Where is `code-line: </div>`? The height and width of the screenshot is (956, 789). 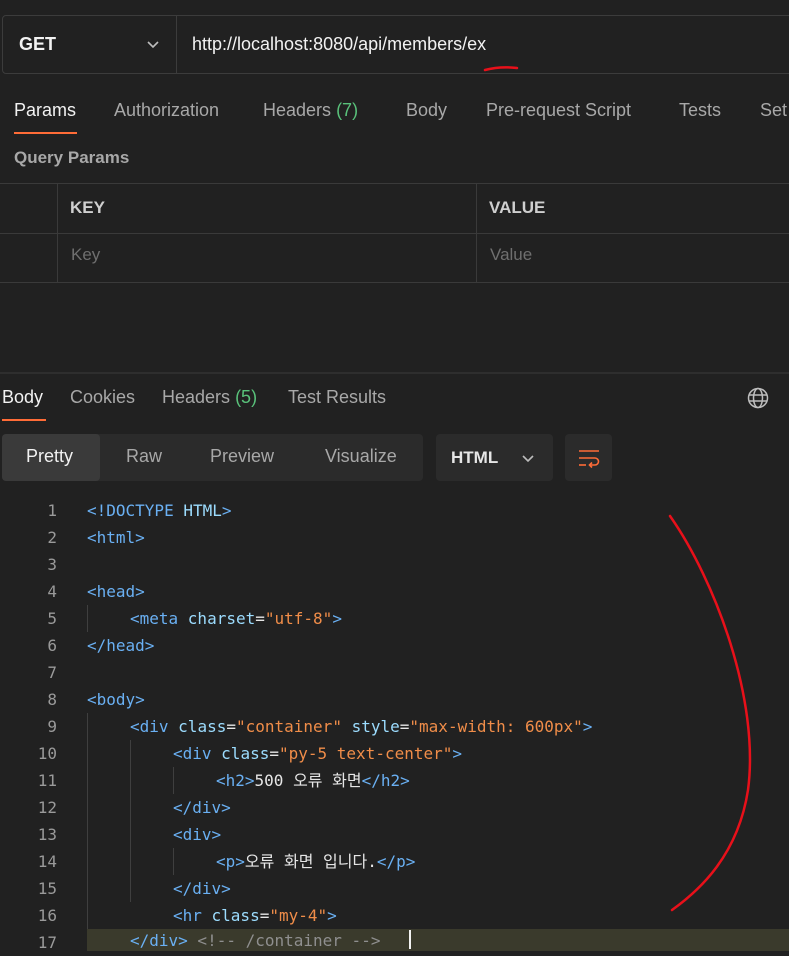
code-line: </div> is located at coordinates (202, 888).